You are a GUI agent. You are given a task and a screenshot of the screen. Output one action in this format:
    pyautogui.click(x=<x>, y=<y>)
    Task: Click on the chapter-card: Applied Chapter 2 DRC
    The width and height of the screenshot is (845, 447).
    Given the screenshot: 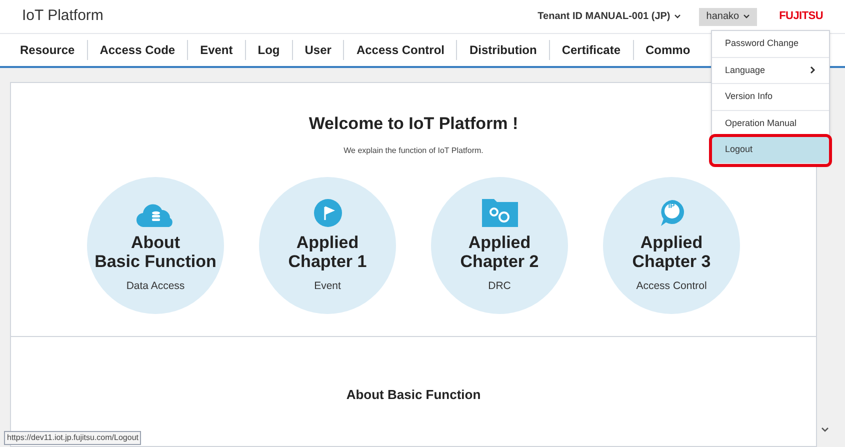 What is the action you would take?
    pyautogui.click(x=499, y=245)
    